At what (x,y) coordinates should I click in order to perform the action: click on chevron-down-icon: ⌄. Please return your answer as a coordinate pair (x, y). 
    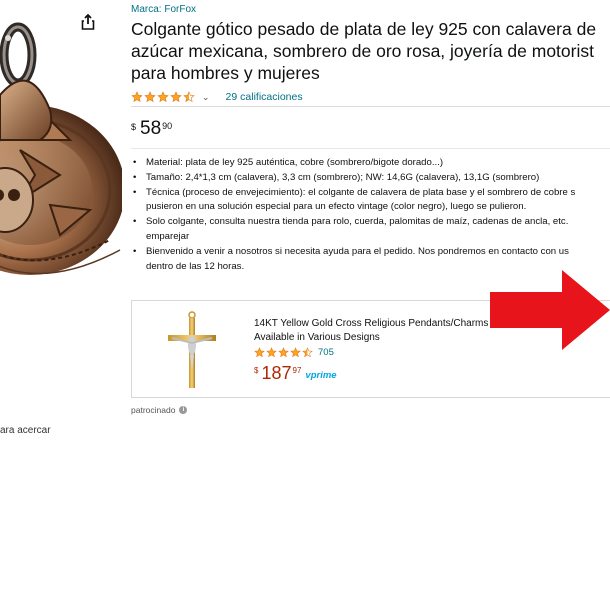
    Looking at the image, I should click on (206, 97).